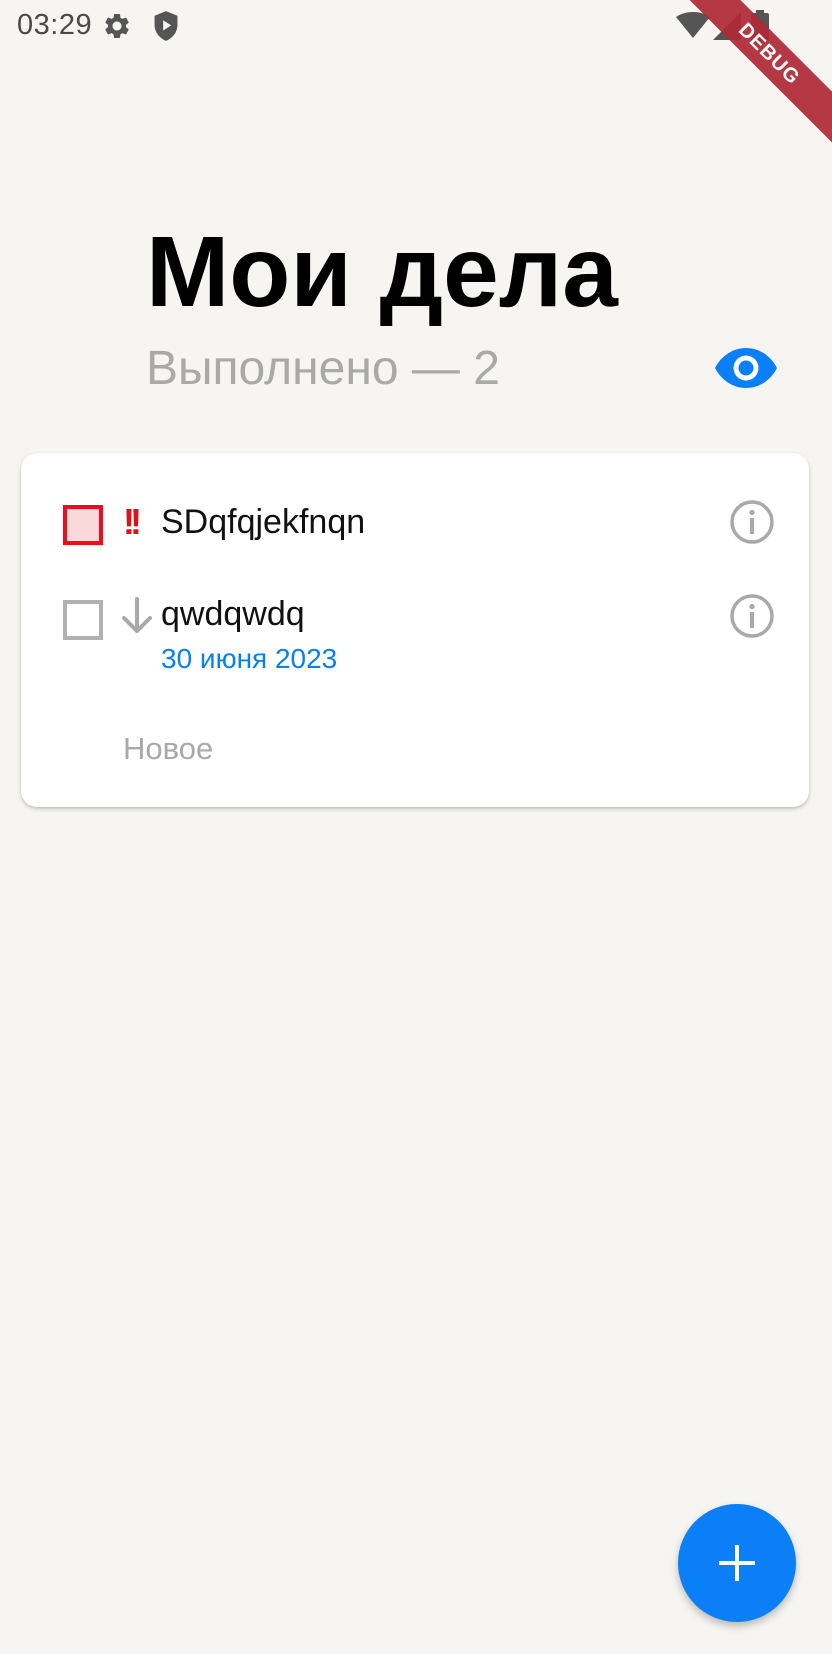 The image size is (832, 1654). What do you see at coordinates (415, 499) in the screenshot?
I see `task-item: !! SDqfqjekfnqn` at bounding box center [415, 499].